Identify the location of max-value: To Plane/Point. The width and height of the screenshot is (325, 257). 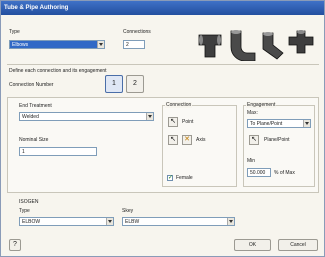
(266, 124).